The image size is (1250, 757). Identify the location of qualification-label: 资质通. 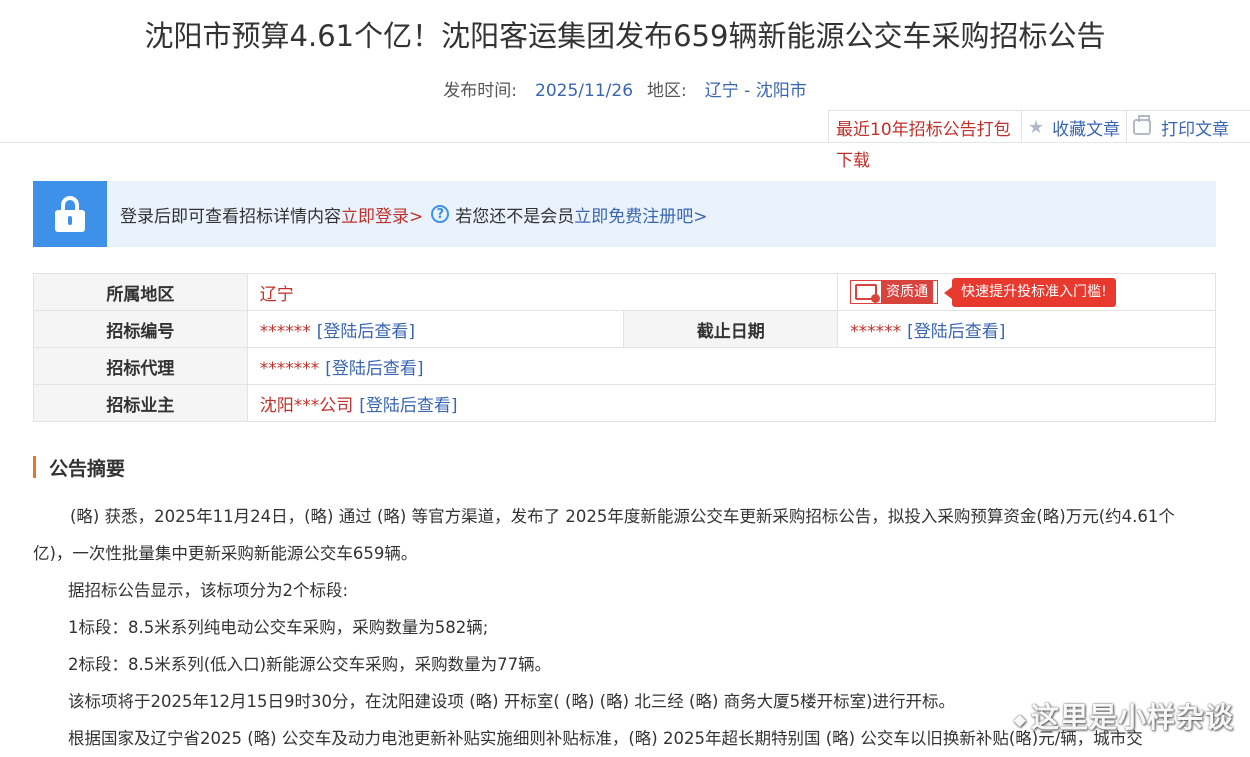
(907, 292).